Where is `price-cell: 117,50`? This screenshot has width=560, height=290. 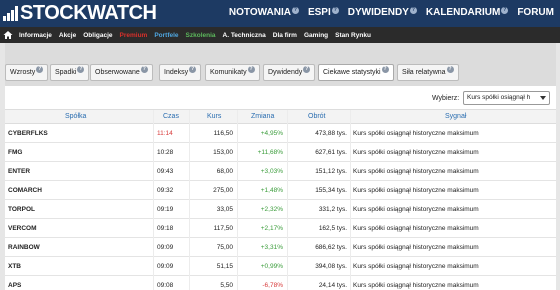
price-cell: 117,50 is located at coordinates (223, 228).